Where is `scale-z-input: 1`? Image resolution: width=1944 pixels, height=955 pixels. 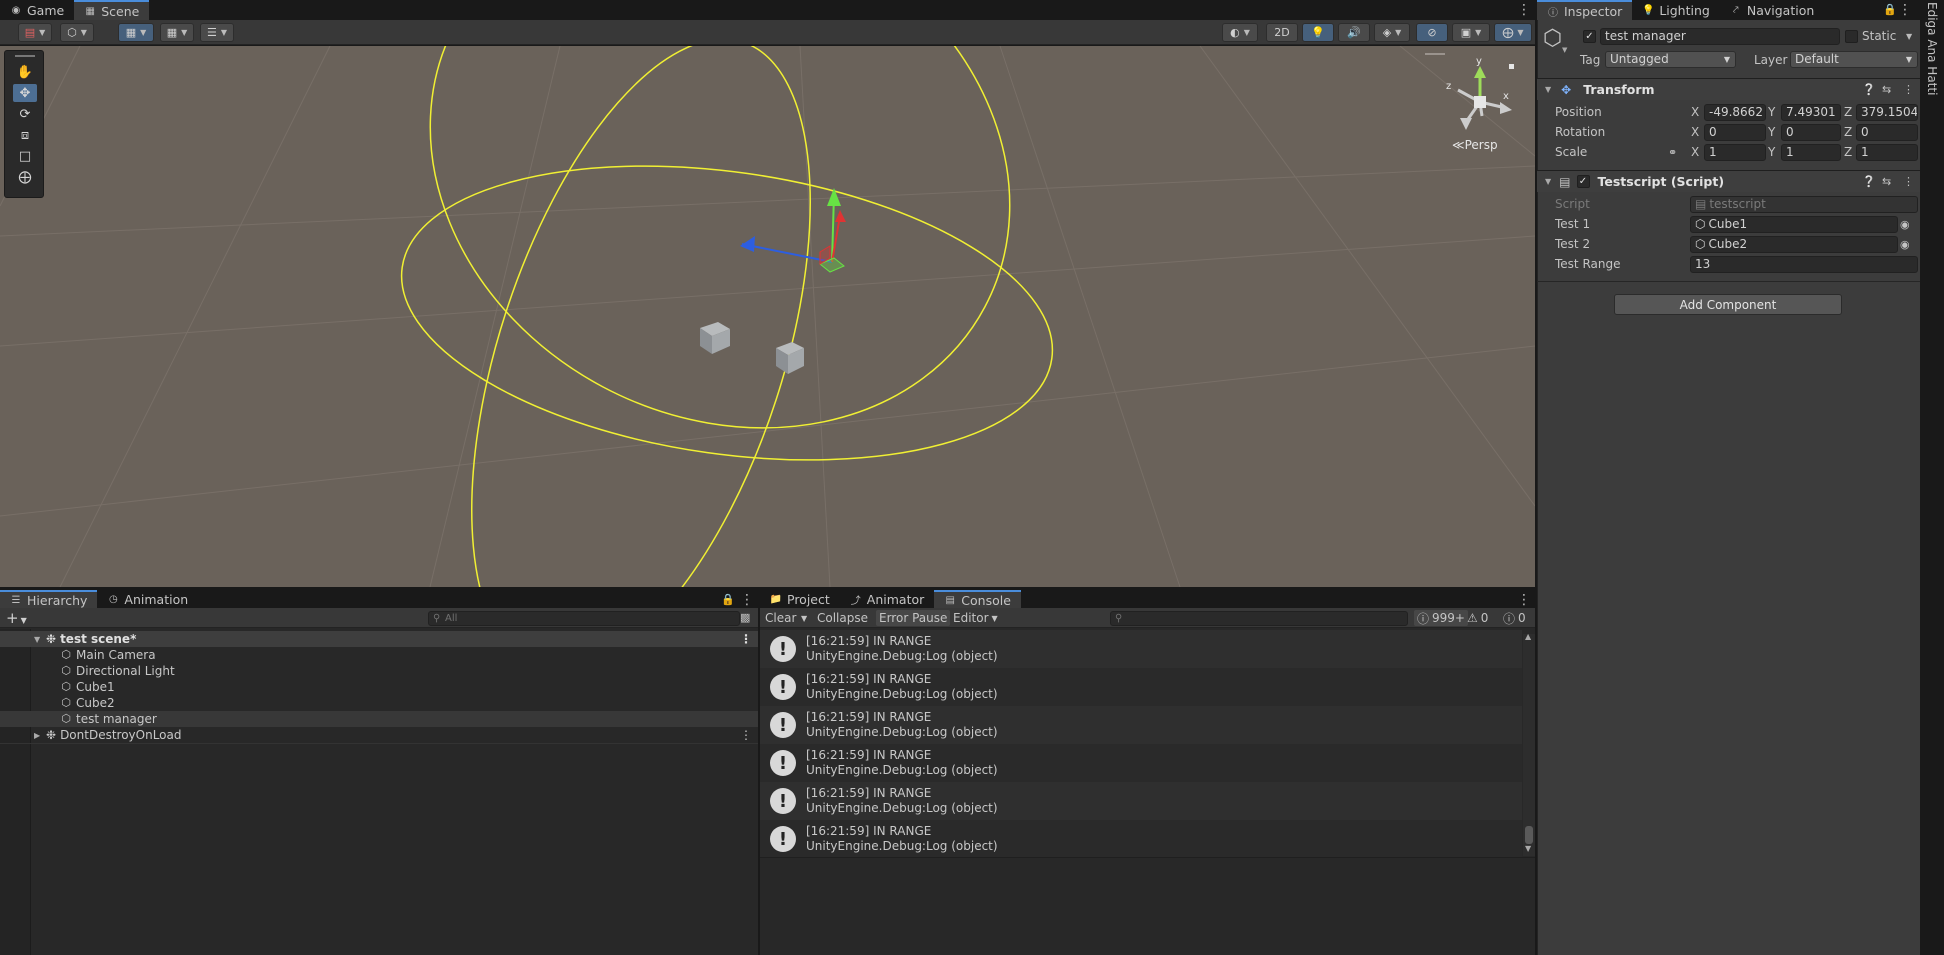
scale-z-input: 1 is located at coordinates (1887, 152).